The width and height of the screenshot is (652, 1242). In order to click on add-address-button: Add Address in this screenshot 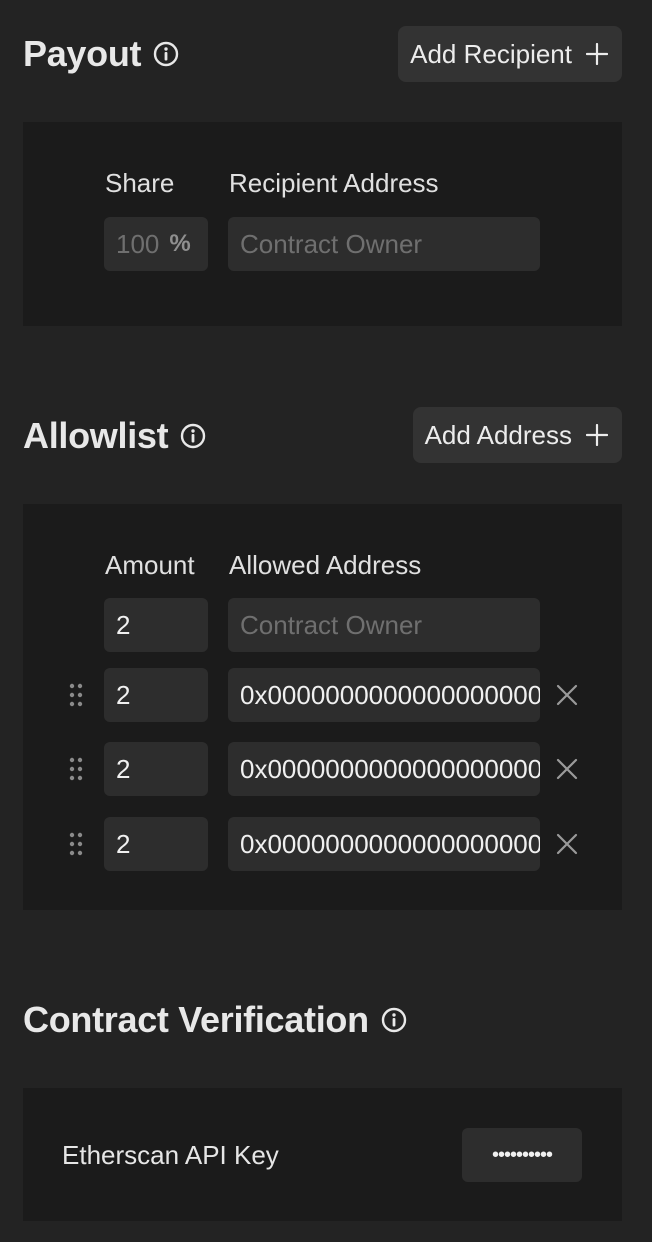, I will do `click(517, 435)`.